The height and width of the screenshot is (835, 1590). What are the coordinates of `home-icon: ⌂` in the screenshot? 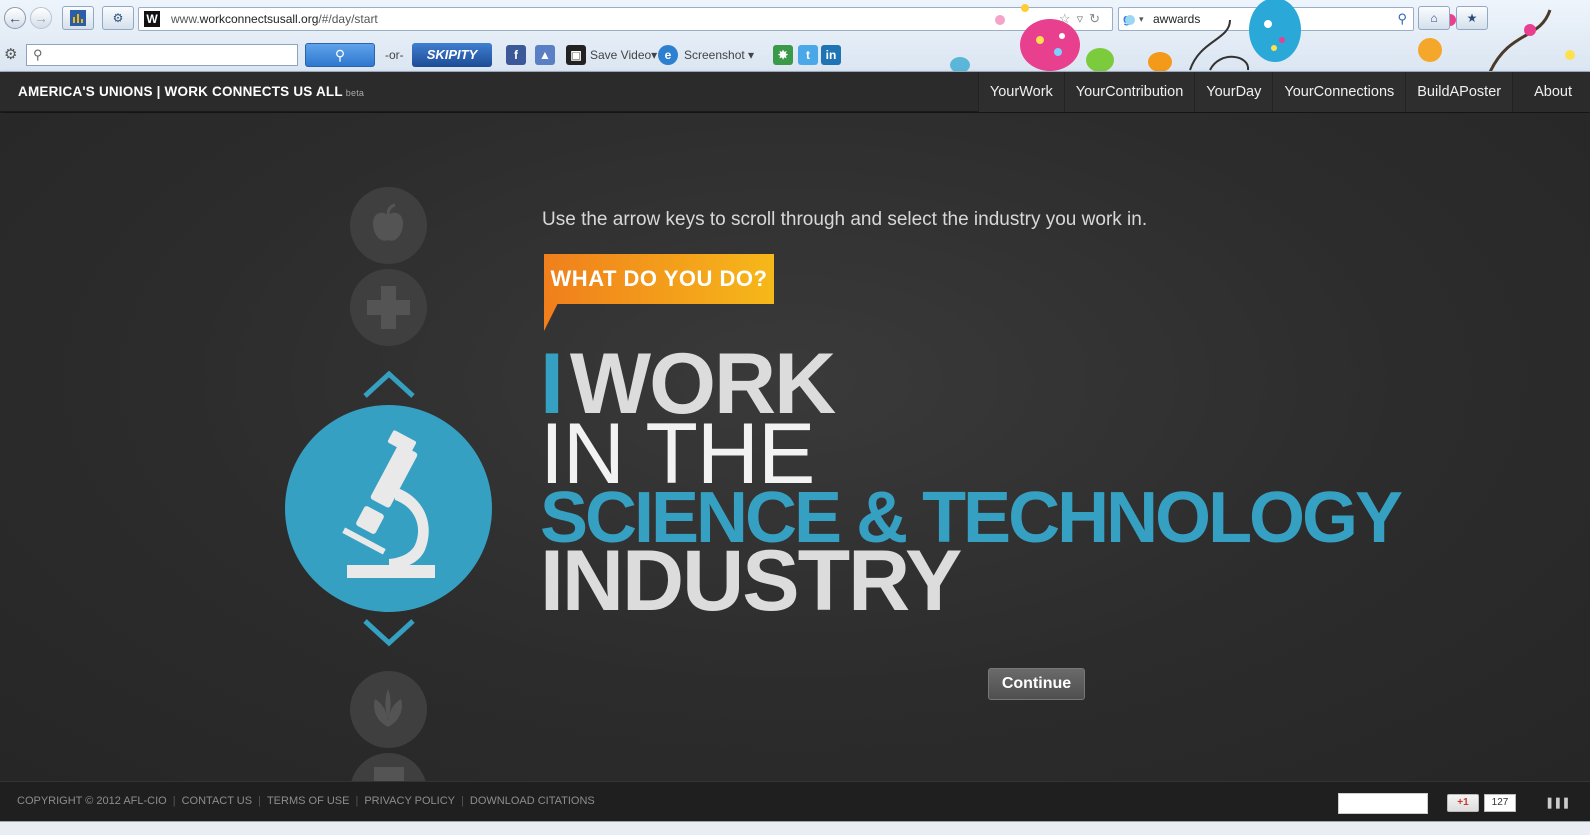 It's located at (1434, 18).